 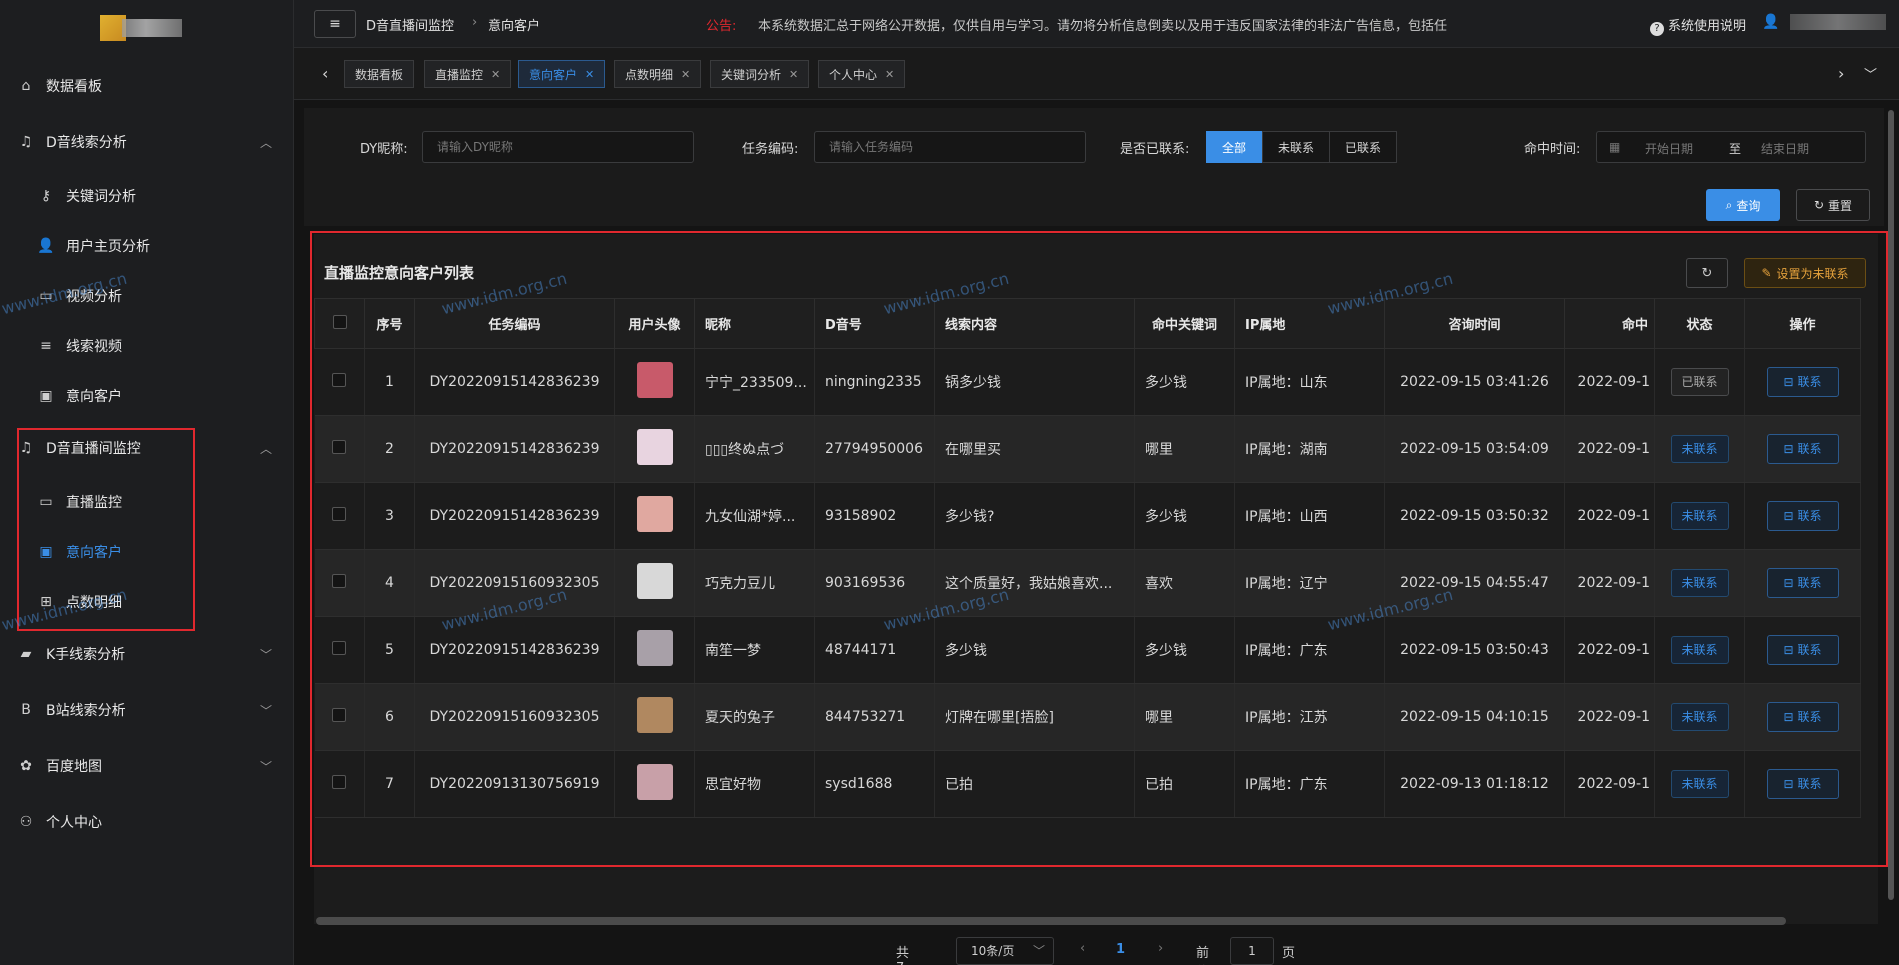 I want to click on next-page-icon: ›, so click(x=1160, y=948).